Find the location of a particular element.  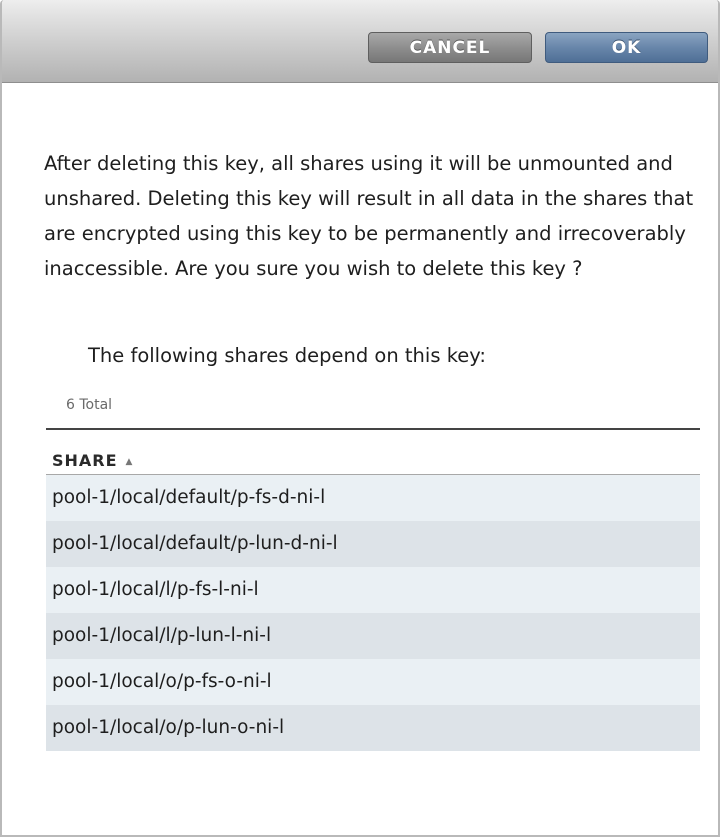

table-header: SHARE ▲ is located at coordinates (373, 452).